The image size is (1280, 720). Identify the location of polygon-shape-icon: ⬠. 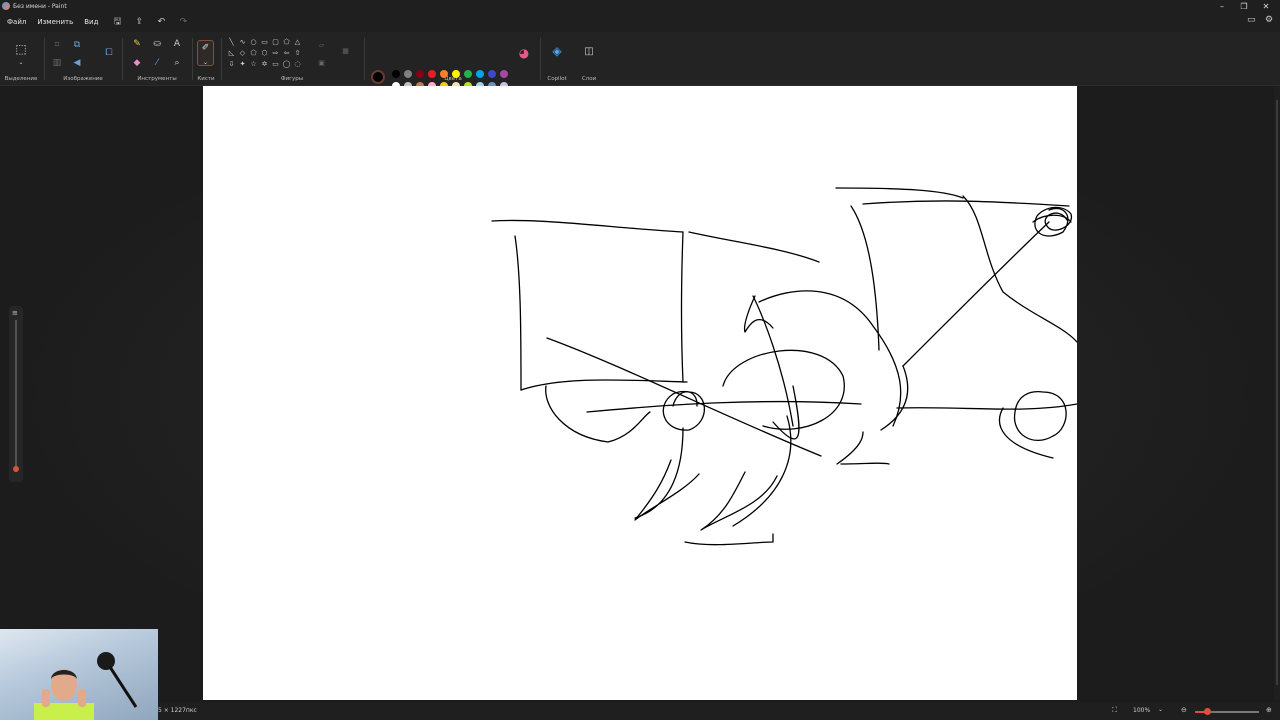
(286, 42).